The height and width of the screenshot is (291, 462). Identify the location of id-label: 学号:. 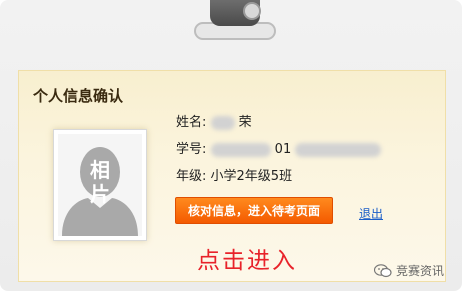
(191, 149).